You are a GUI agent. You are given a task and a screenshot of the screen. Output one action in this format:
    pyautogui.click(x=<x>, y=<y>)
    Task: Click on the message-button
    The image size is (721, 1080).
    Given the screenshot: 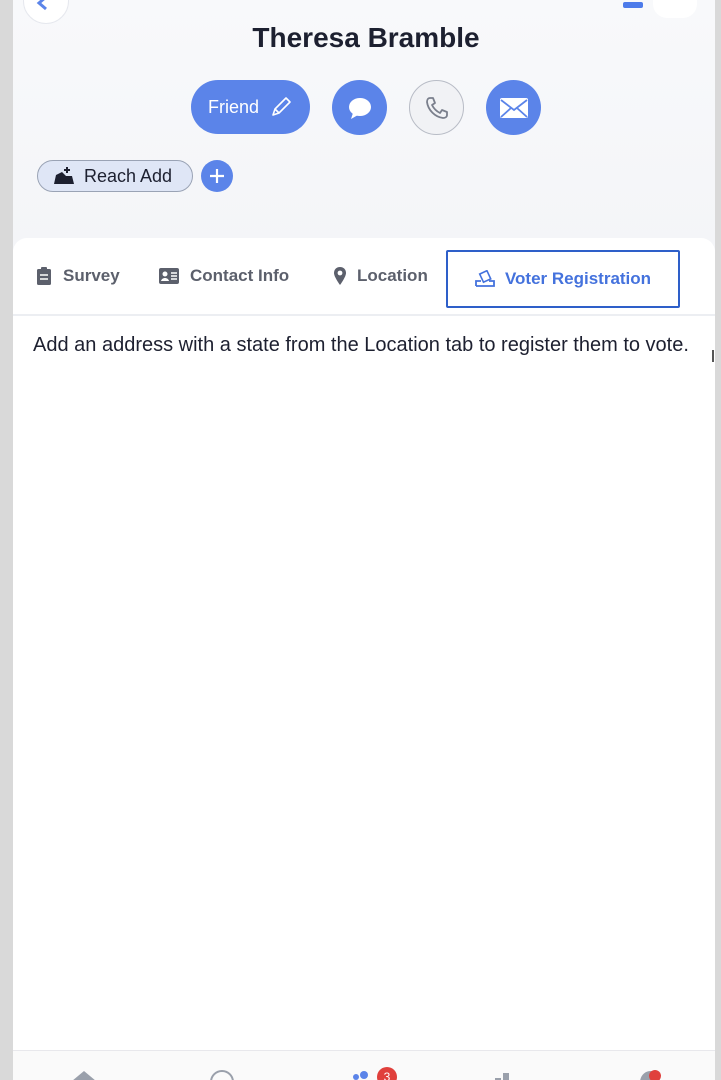 What is the action you would take?
    pyautogui.click(x=359, y=107)
    